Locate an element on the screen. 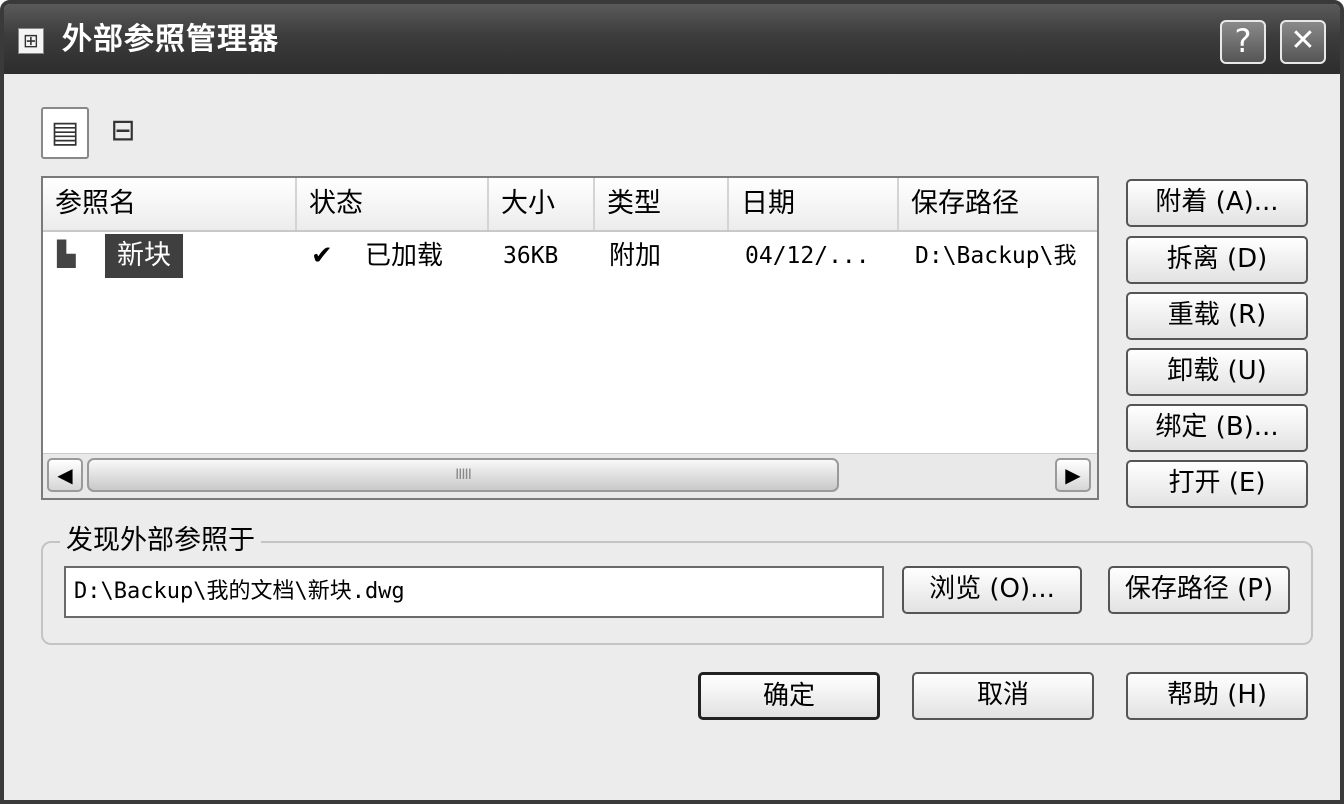 The width and height of the screenshot is (1344, 804). tree-view-button: ⊟ is located at coordinates (123, 133).